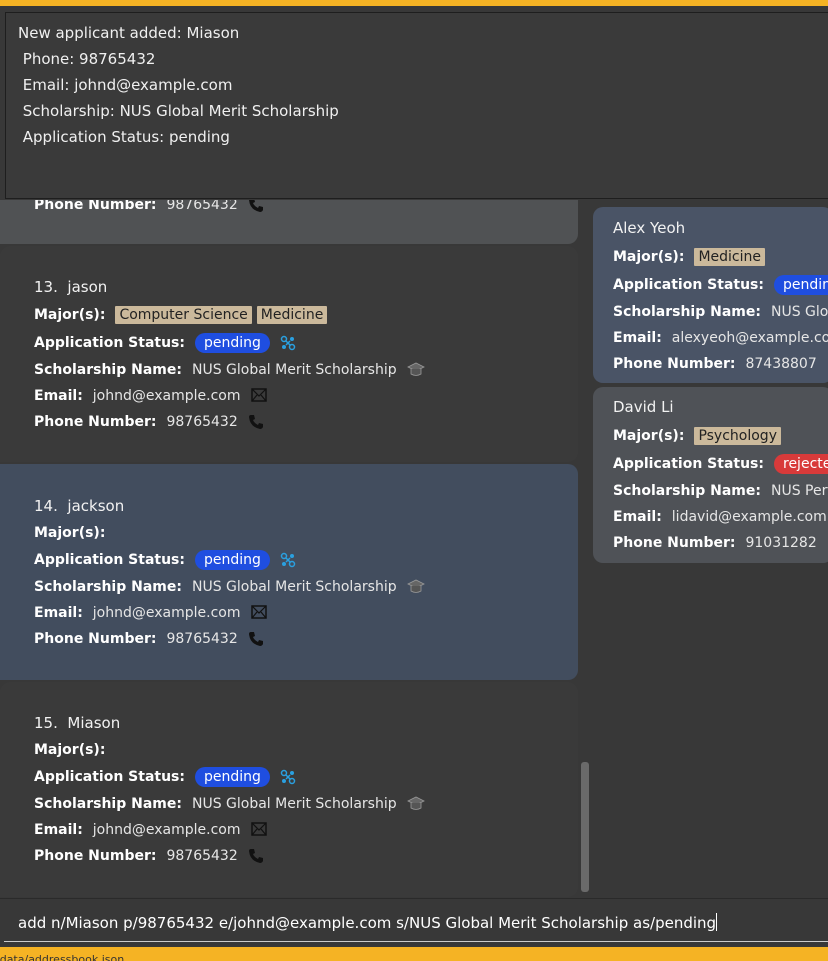 Image resolution: width=828 pixels, height=961 pixels. What do you see at coordinates (70, 287) in the screenshot?
I see `applicant-name: 13. jason` at bounding box center [70, 287].